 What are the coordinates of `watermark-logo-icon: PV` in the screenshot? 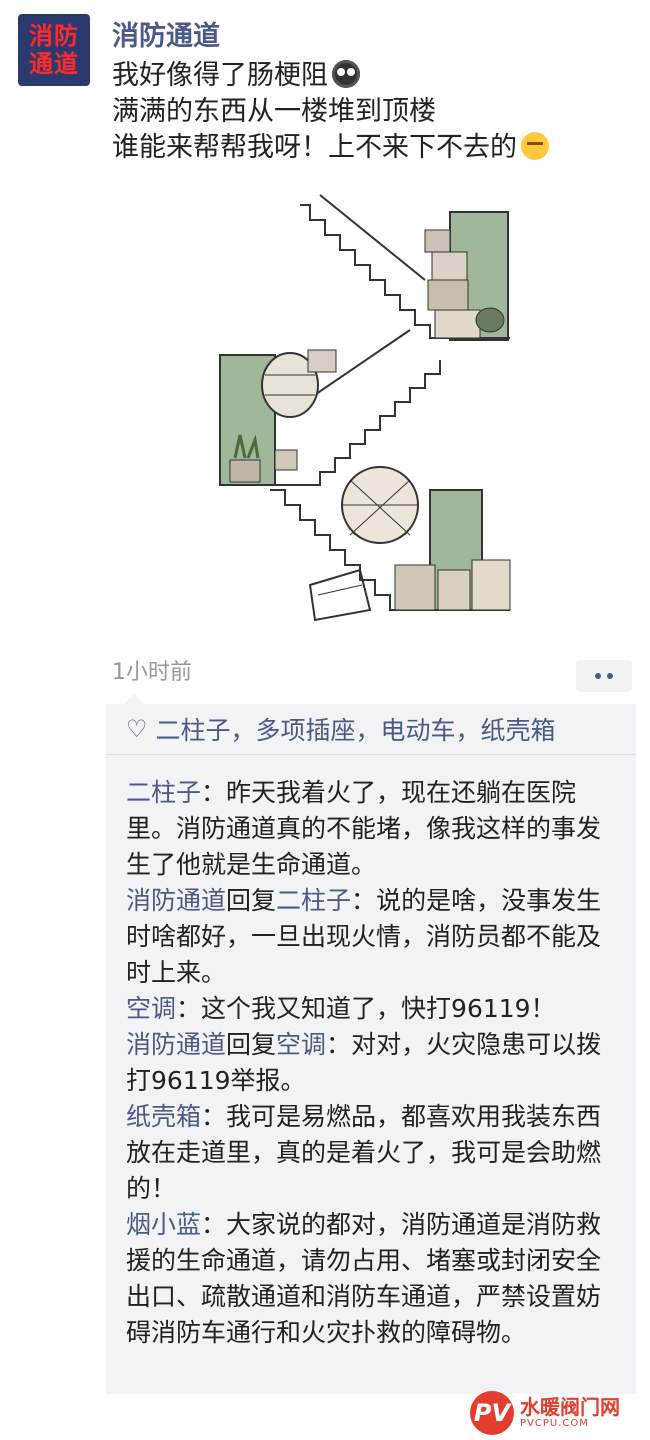 It's located at (492, 1413).